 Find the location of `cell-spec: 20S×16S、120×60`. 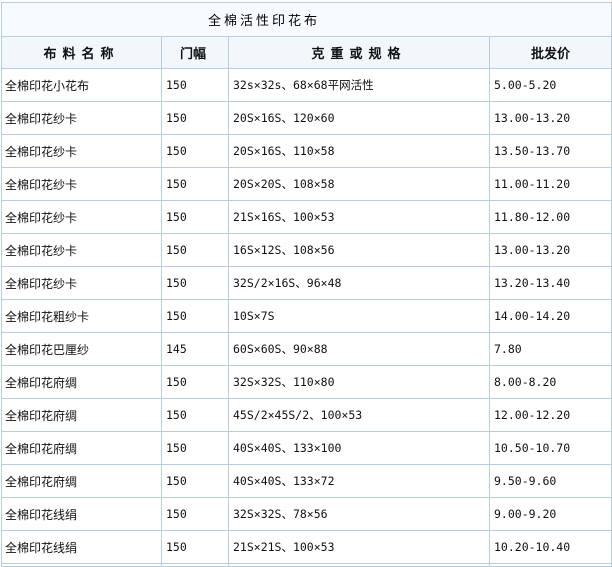

cell-spec: 20S×16S、120×60 is located at coordinates (359, 118).